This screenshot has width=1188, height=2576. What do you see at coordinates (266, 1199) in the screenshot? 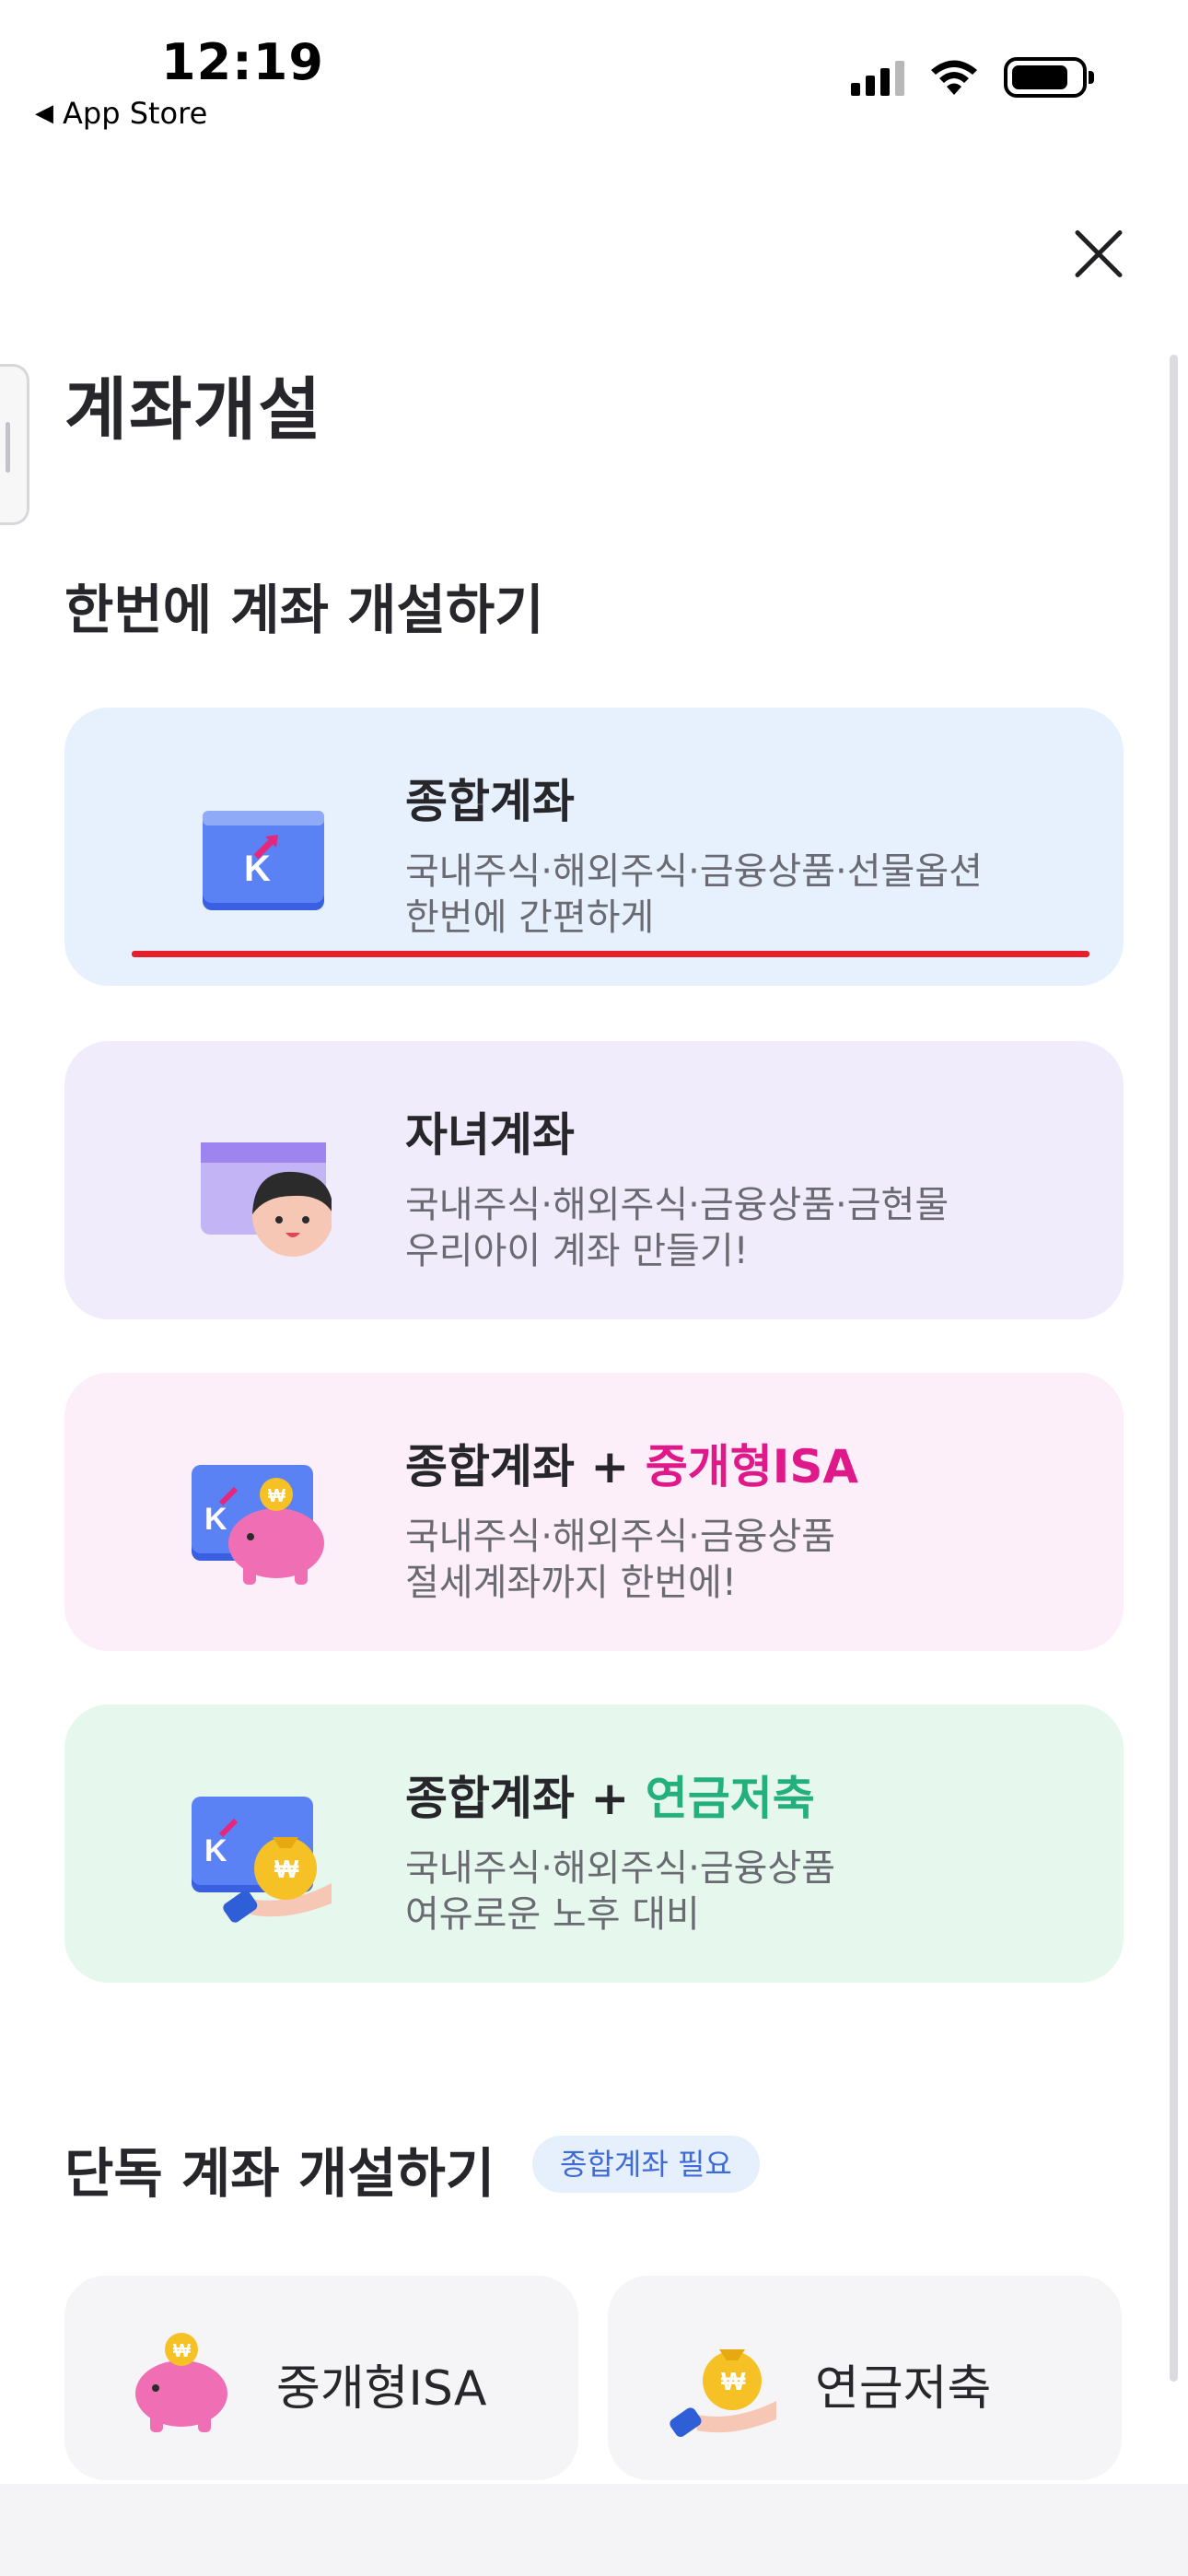
I see `child-card-icon` at bounding box center [266, 1199].